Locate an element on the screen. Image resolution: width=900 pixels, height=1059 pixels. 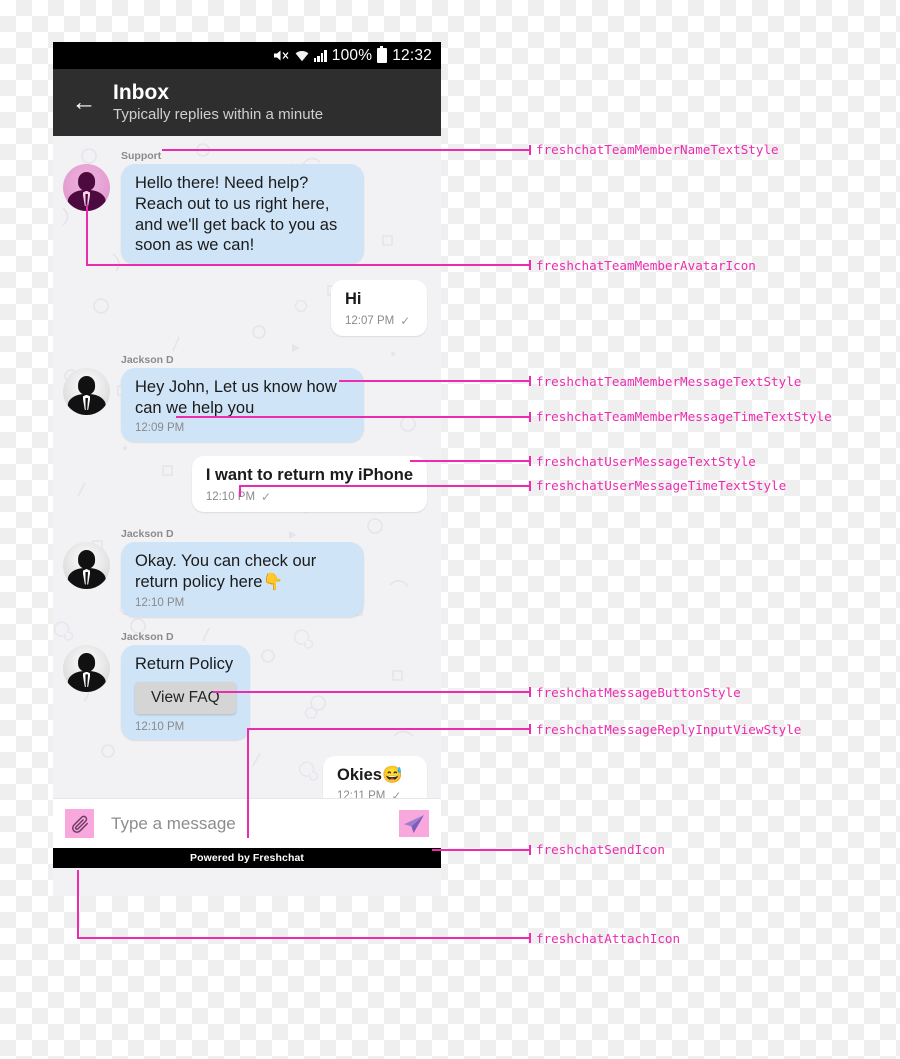
message-time: 12:07 PM is located at coordinates (370, 320).